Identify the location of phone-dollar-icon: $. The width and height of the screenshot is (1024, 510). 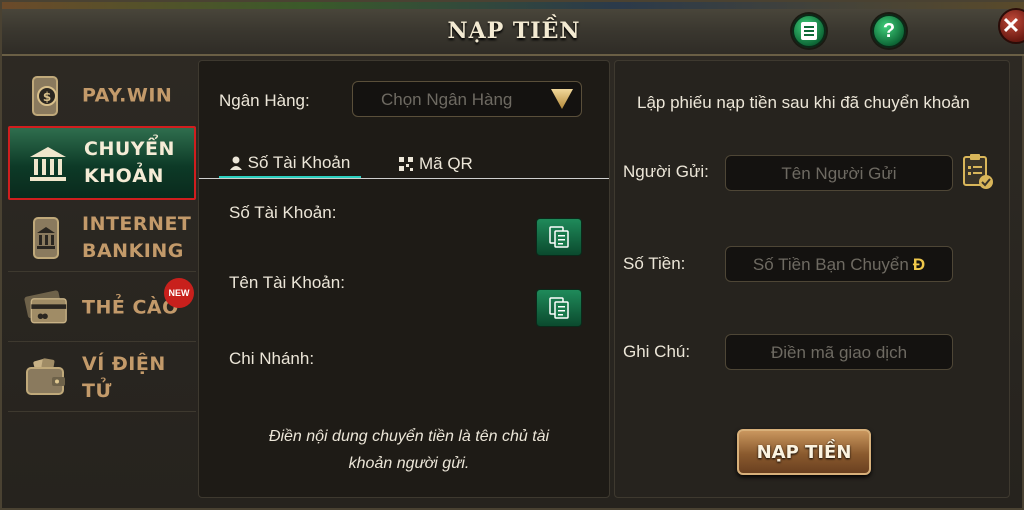
(46, 96).